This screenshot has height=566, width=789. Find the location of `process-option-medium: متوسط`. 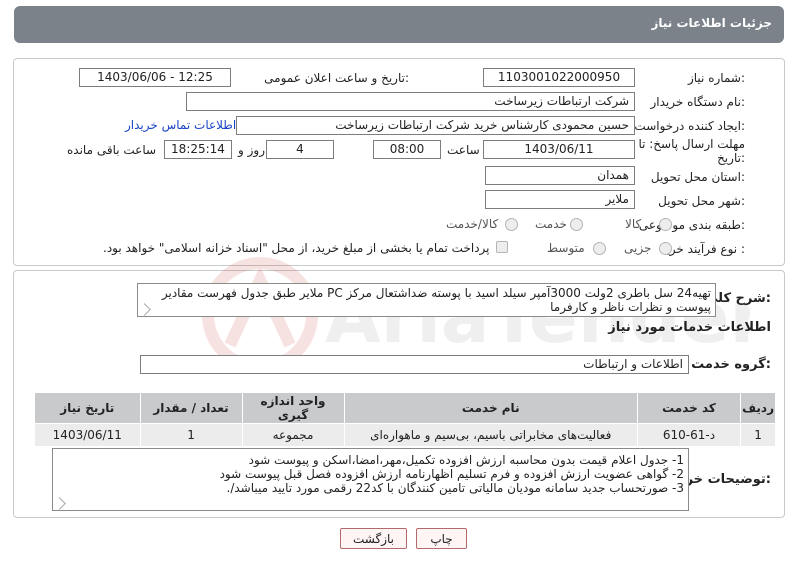

process-option-medium: متوسط is located at coordinates (566, 248).